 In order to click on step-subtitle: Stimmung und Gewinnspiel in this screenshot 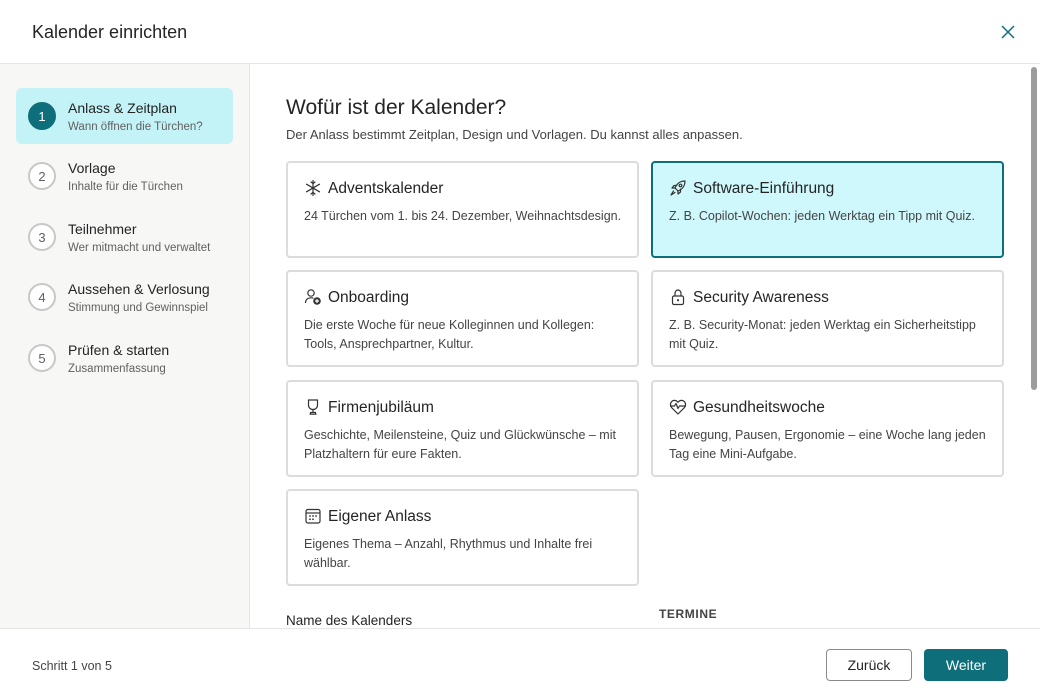, I will do `click(138, 308)`.